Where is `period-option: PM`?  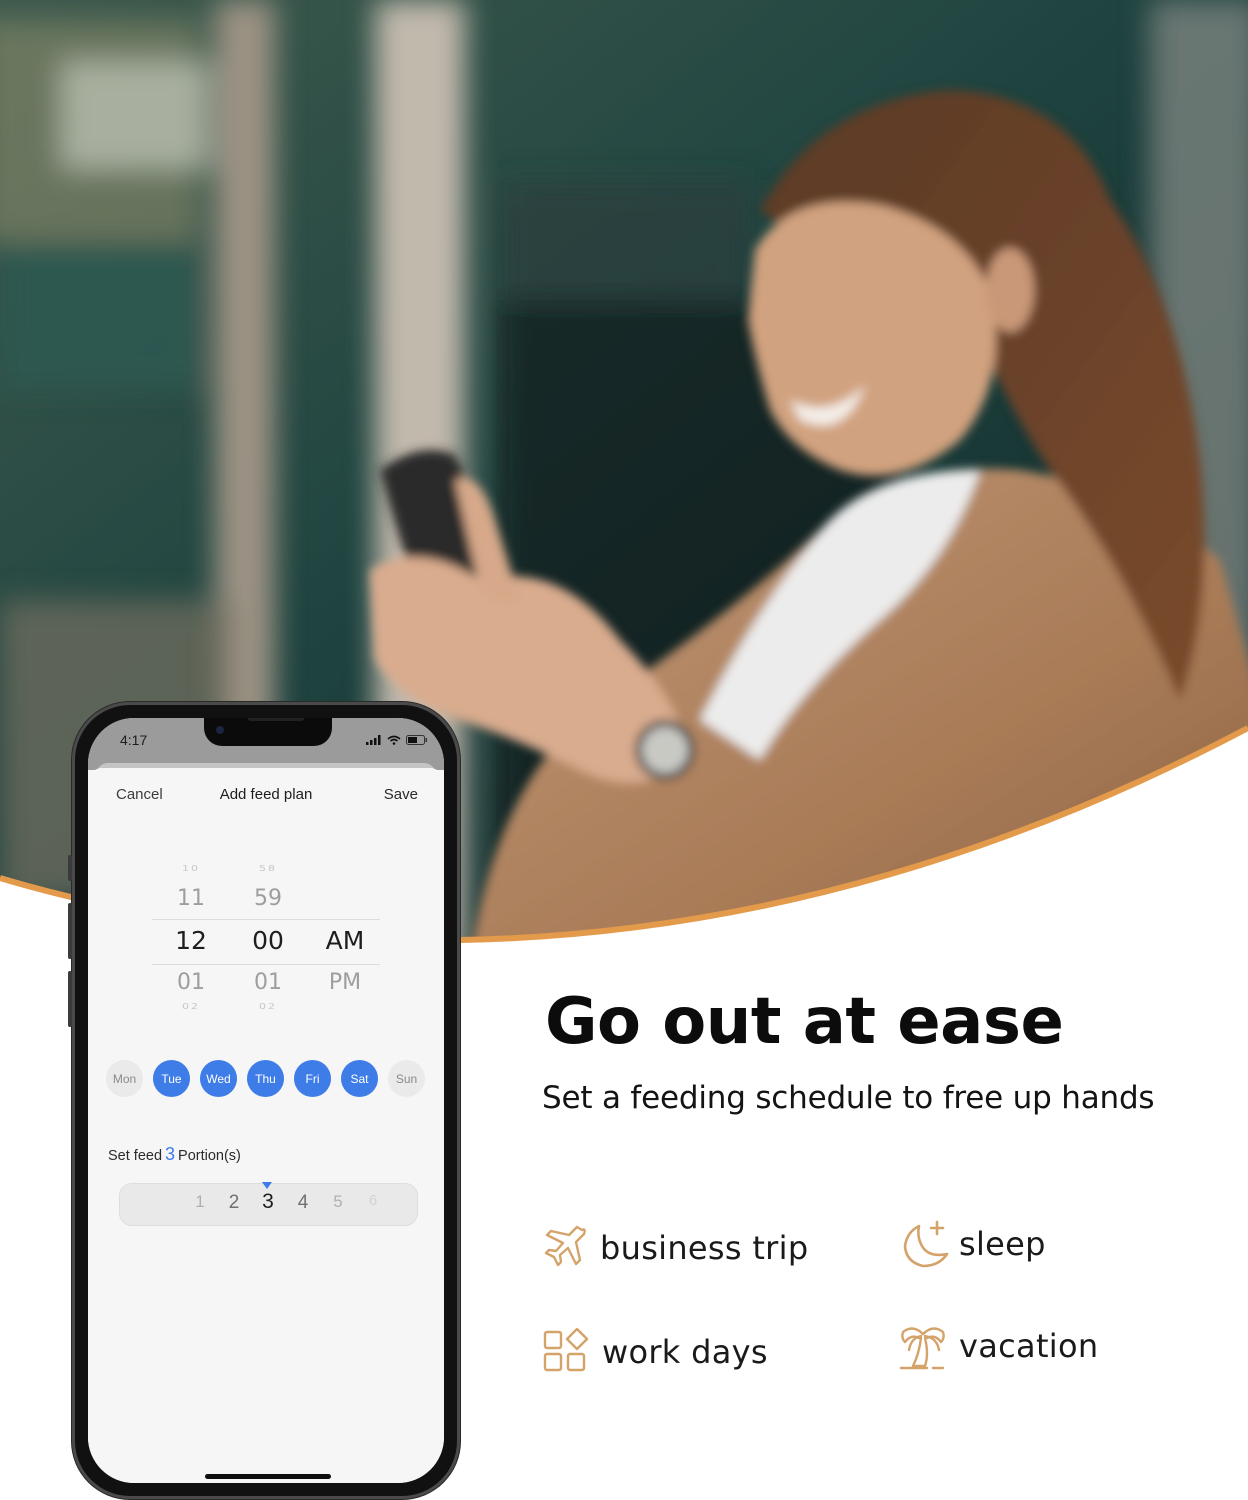 period-option: PM is located at coordinates (345, 982).